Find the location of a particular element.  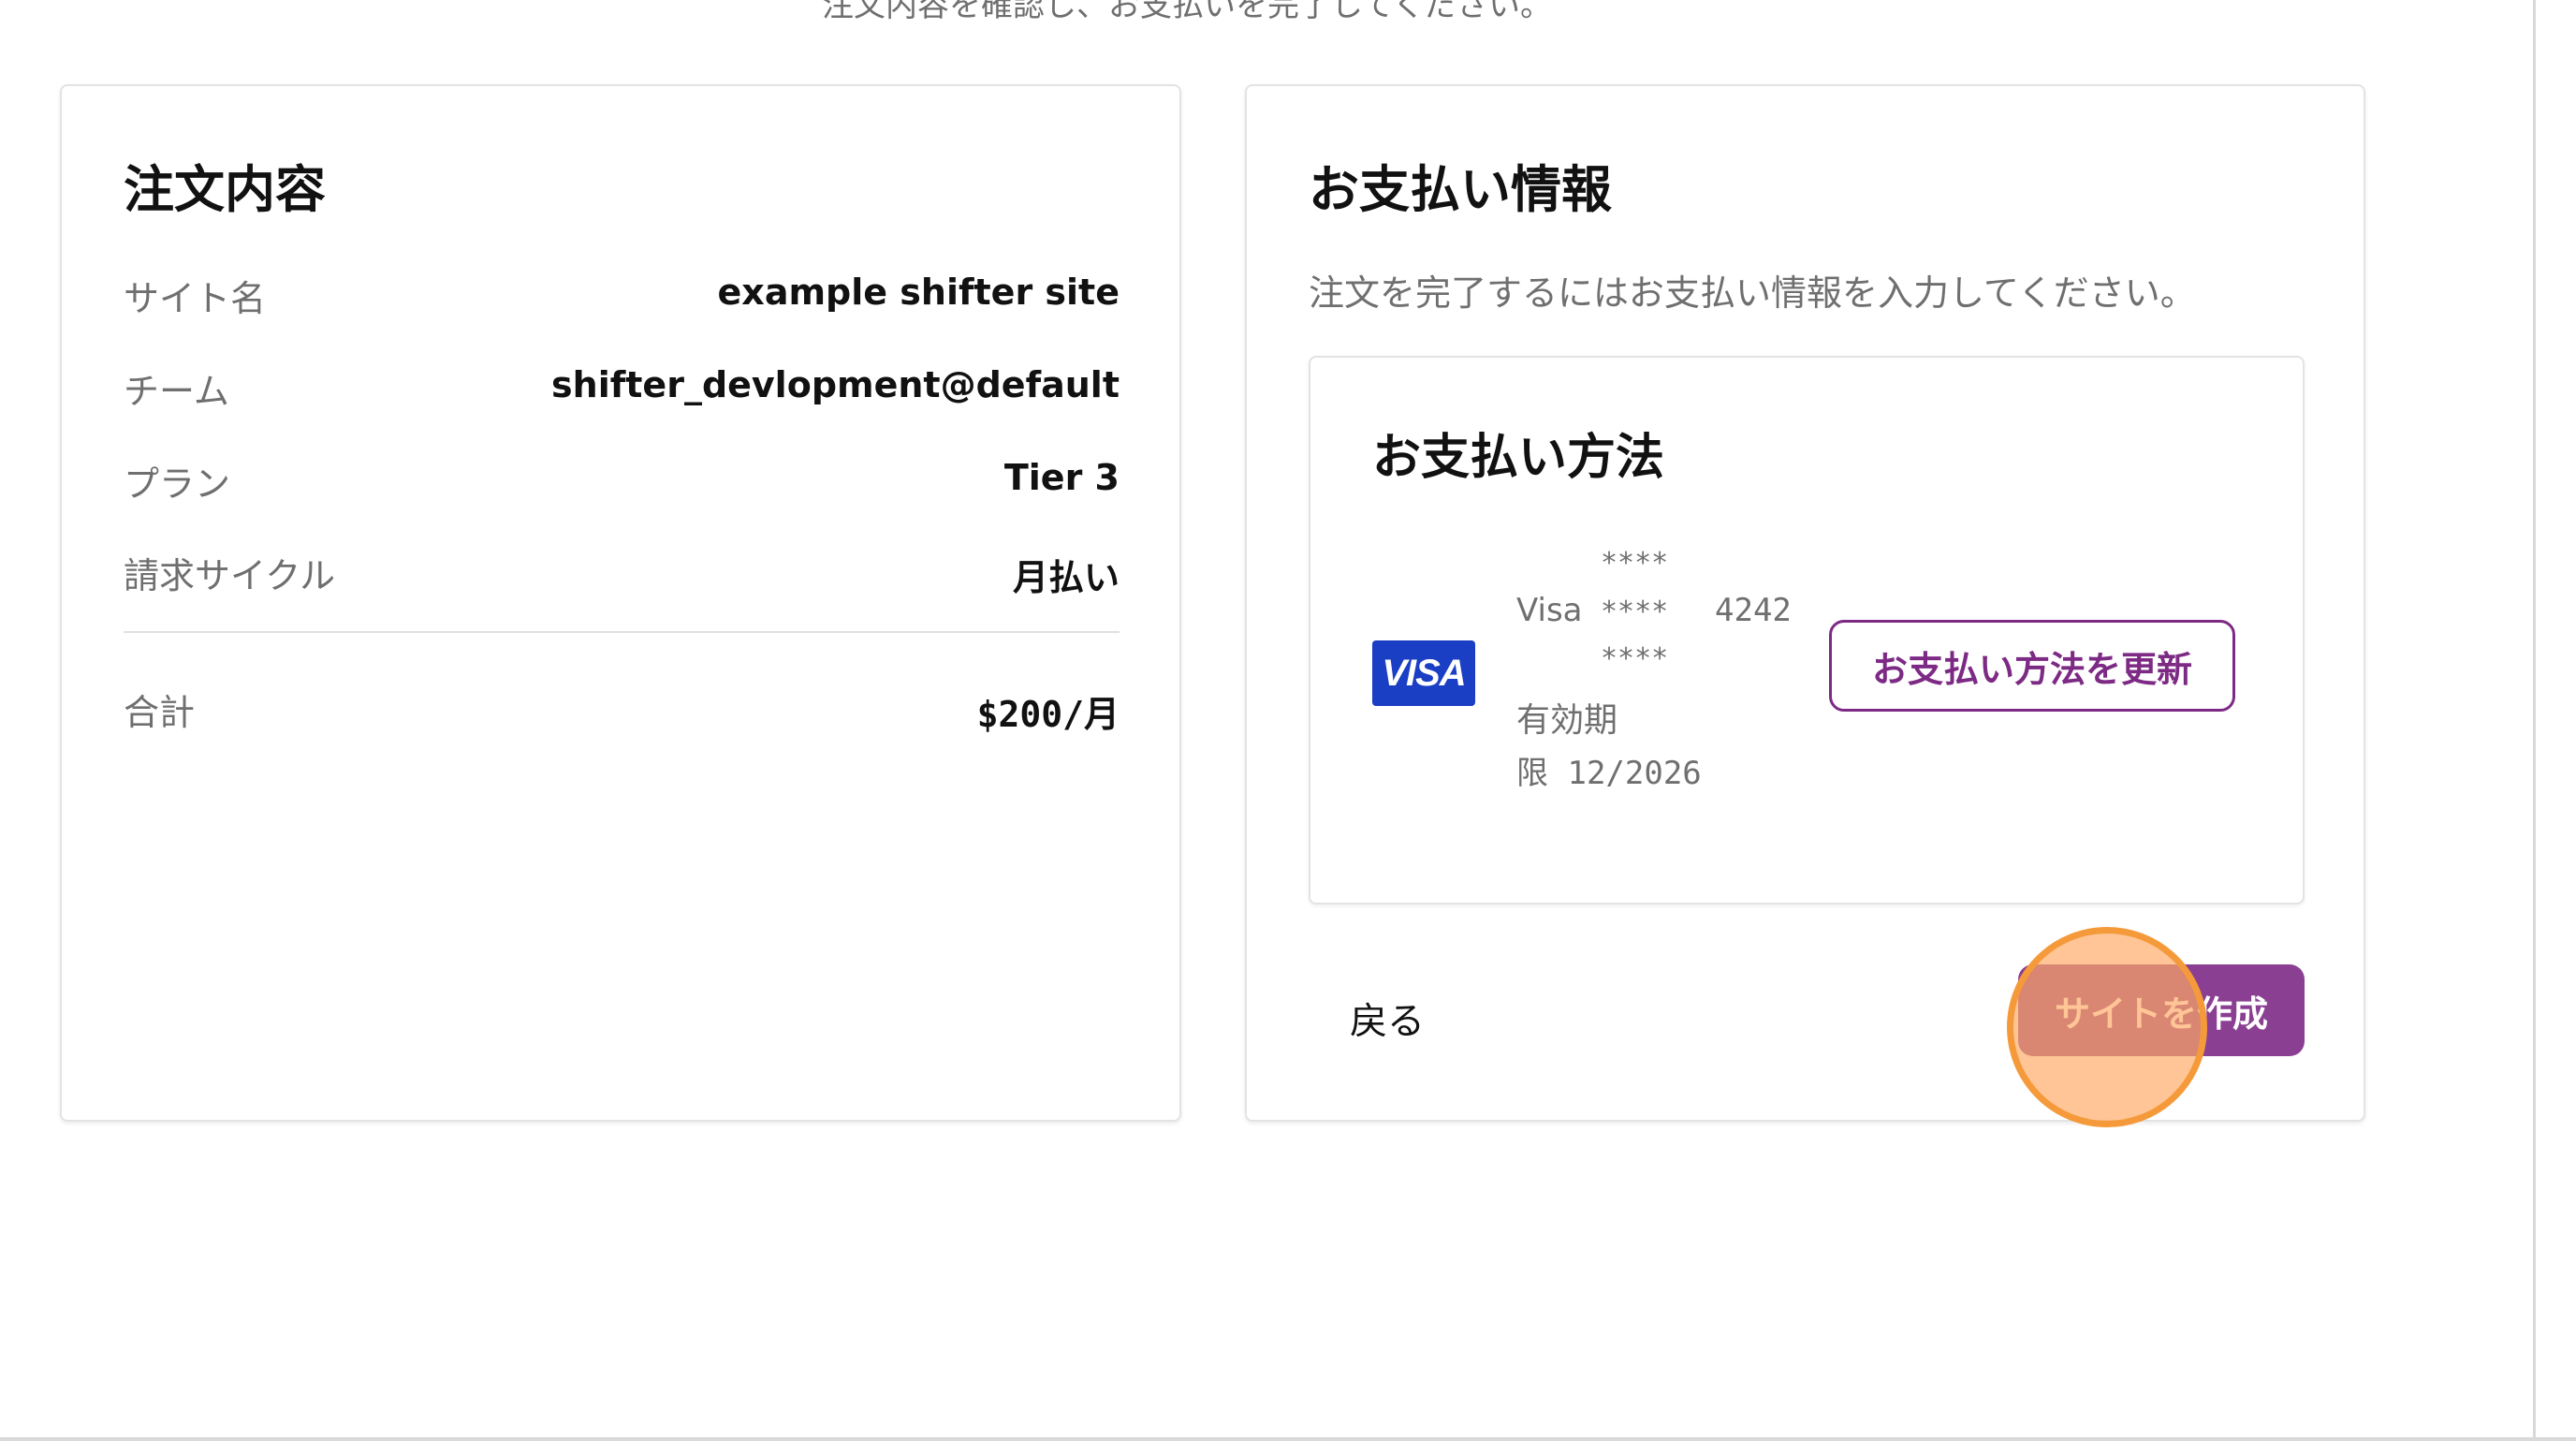

order-row-value: 月払い is located at coordinates (1066, 577).